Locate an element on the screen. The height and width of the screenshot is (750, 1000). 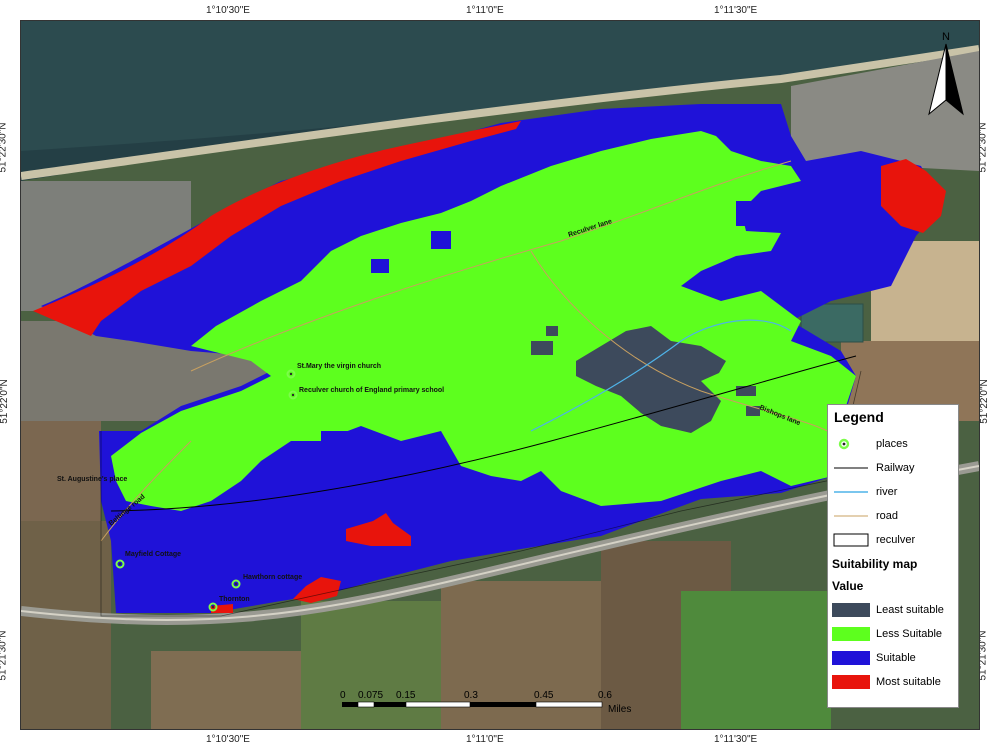
legend-class-least: Least suitable is located at coordinates (888, 610).